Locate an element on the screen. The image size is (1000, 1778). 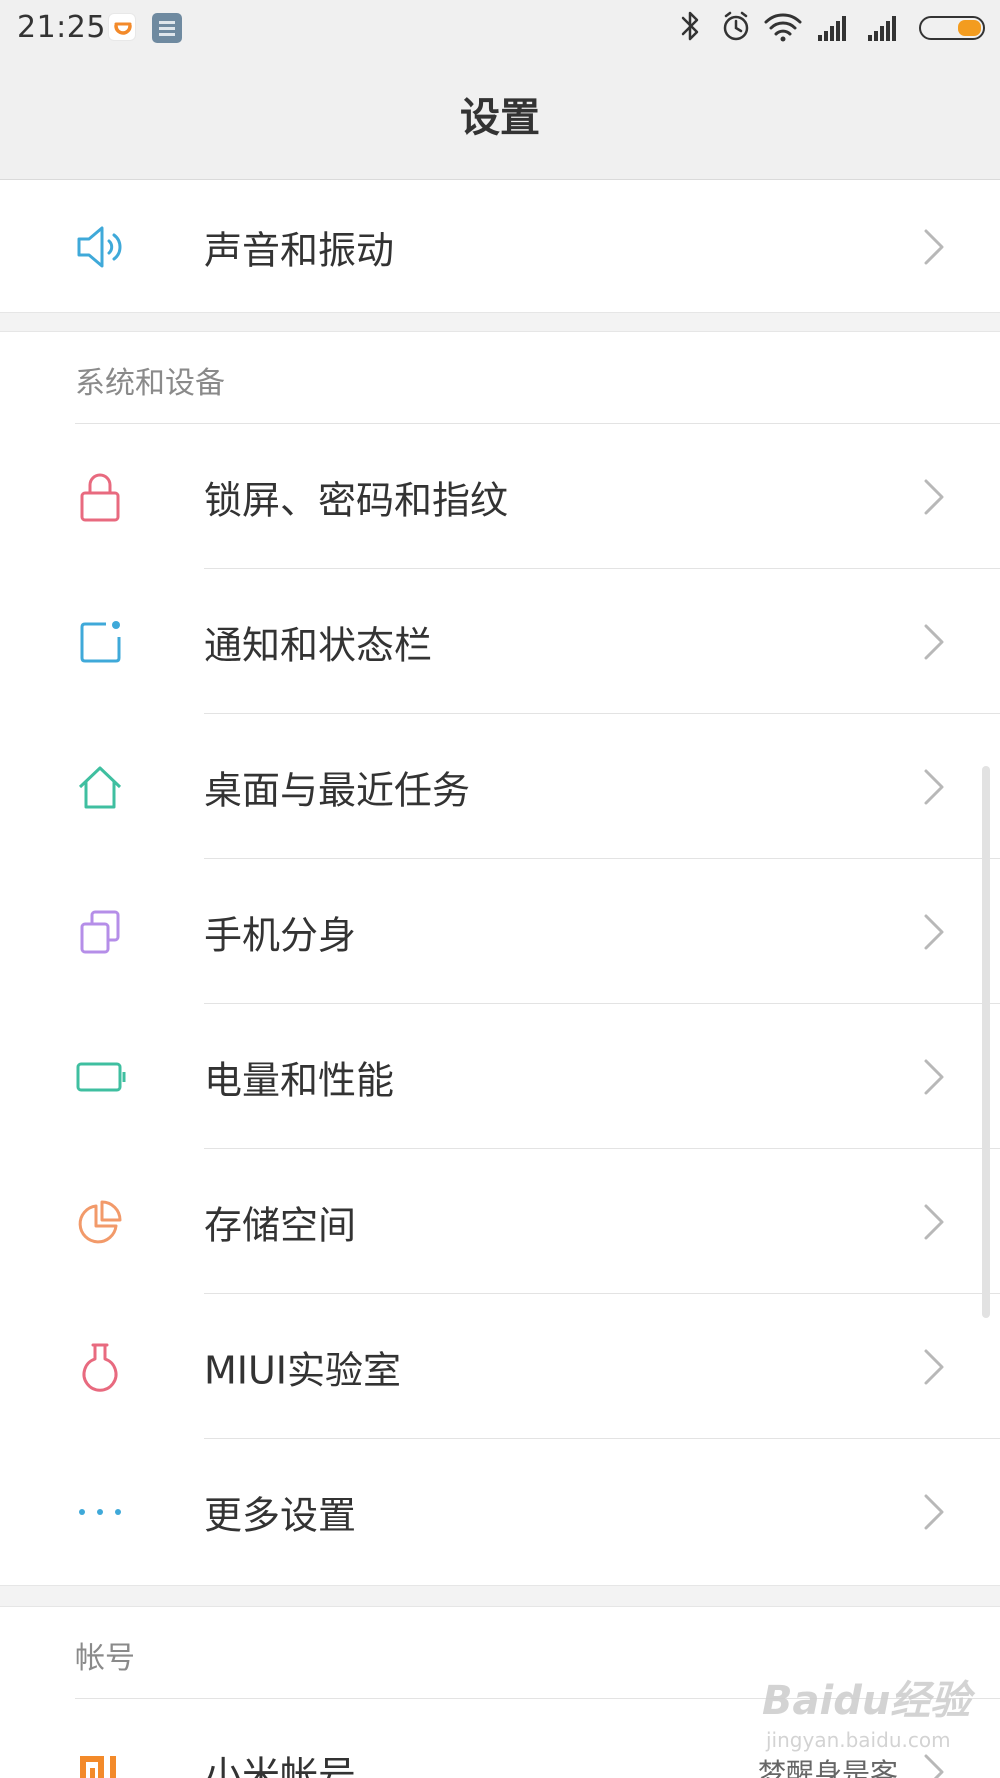
page-title: 设置 is located at coordinates (500, 118).